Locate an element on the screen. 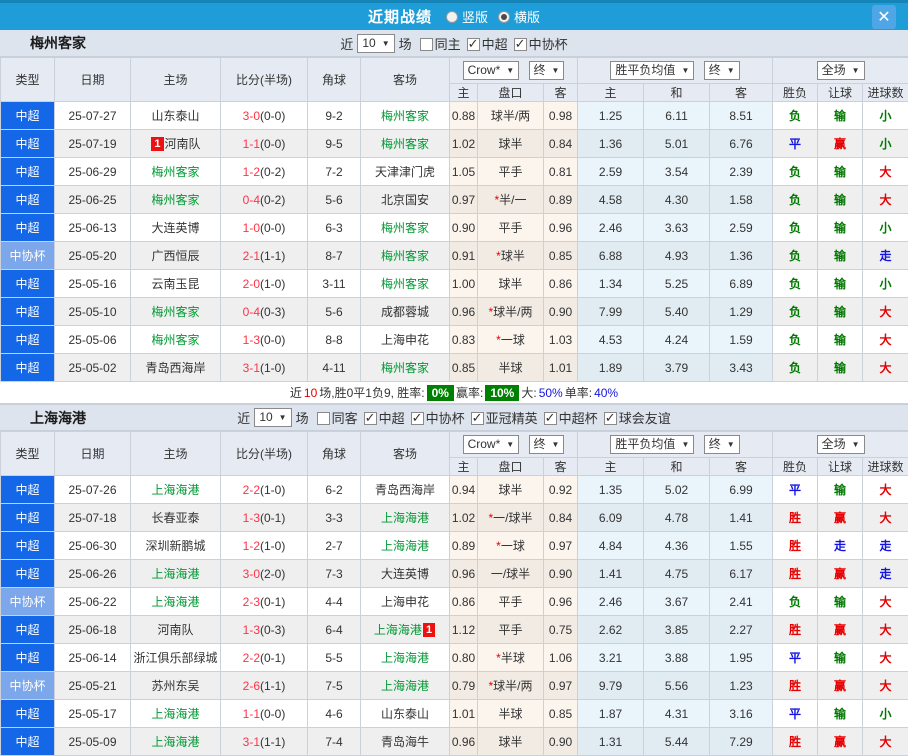 This screenshot has width=908, height=756. home-team-cell: 1河南队 is located at coordinates (176, 144).